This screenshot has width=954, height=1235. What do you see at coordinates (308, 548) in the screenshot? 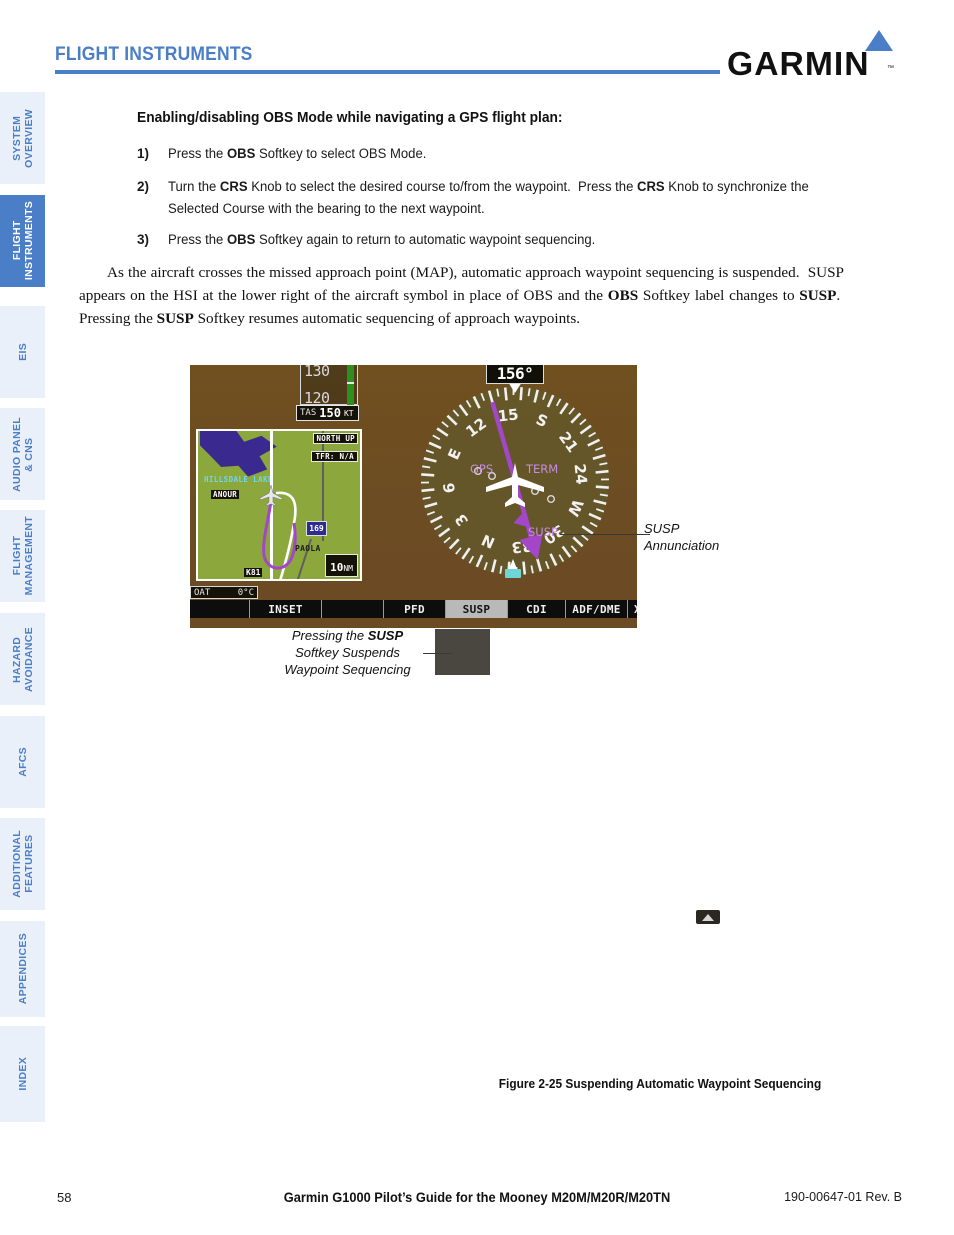
I see `city-label-paola: PAOLA` at bounding box center [308, 548].